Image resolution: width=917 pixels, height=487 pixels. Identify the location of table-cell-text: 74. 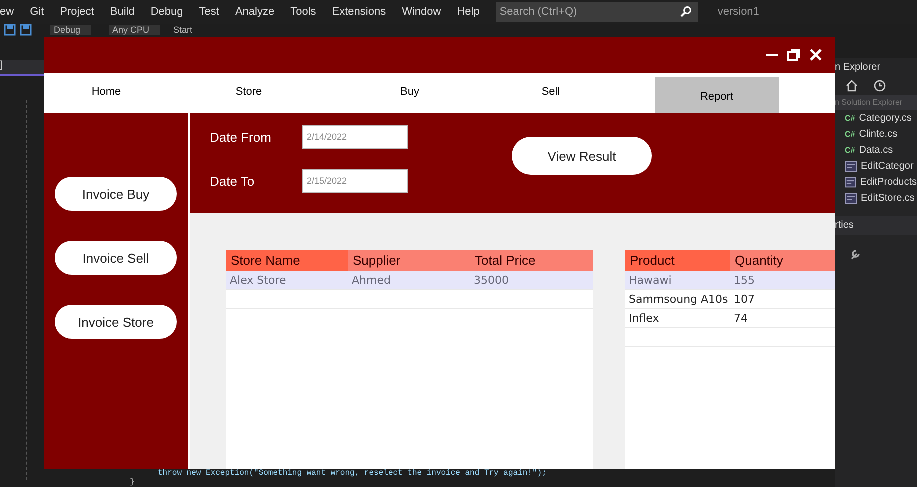
(741, 318).